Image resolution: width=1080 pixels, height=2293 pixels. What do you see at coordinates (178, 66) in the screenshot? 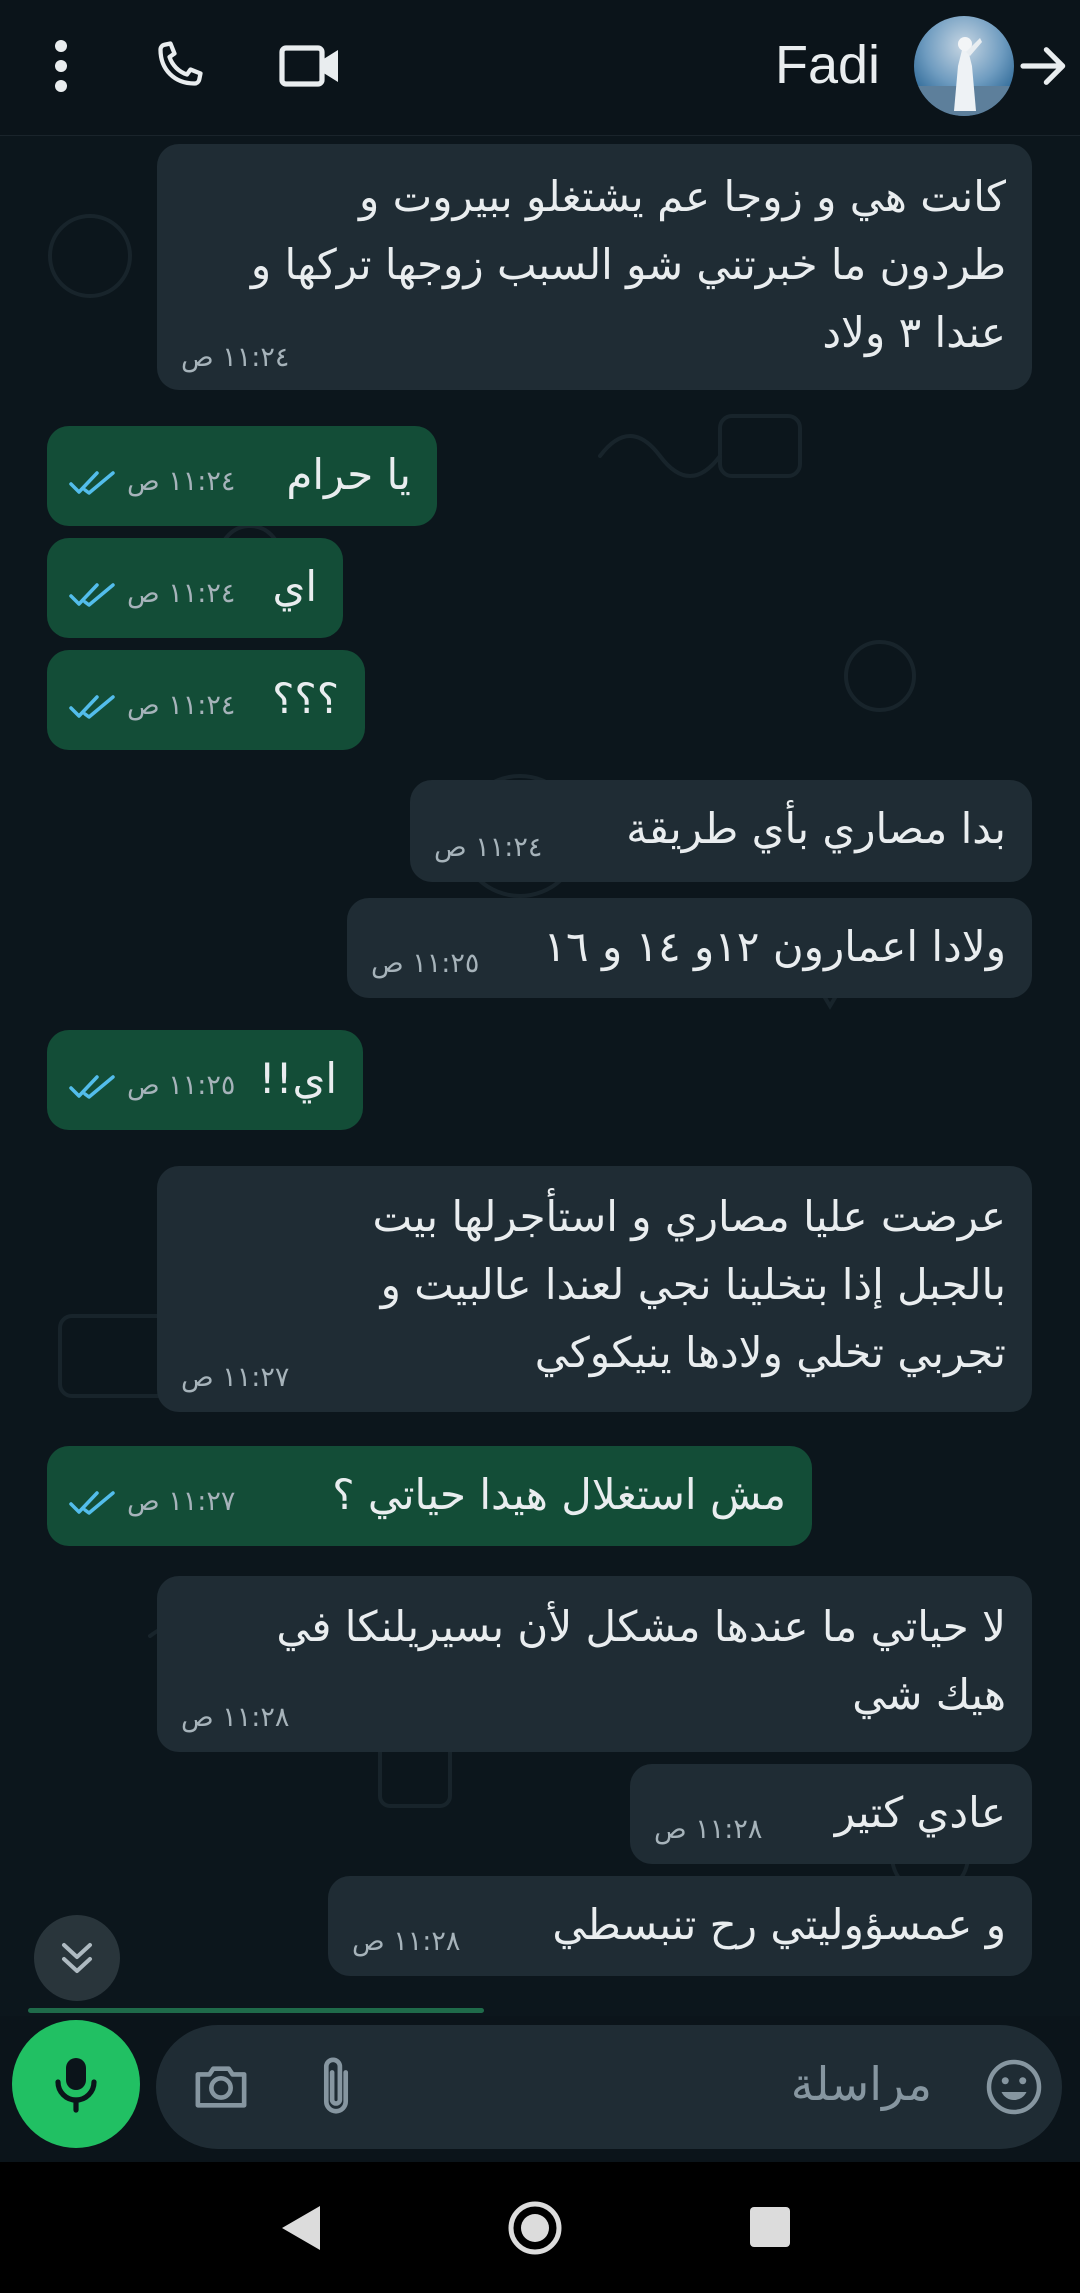
I see `voice-call-icon` at bounding box center [178, 66].